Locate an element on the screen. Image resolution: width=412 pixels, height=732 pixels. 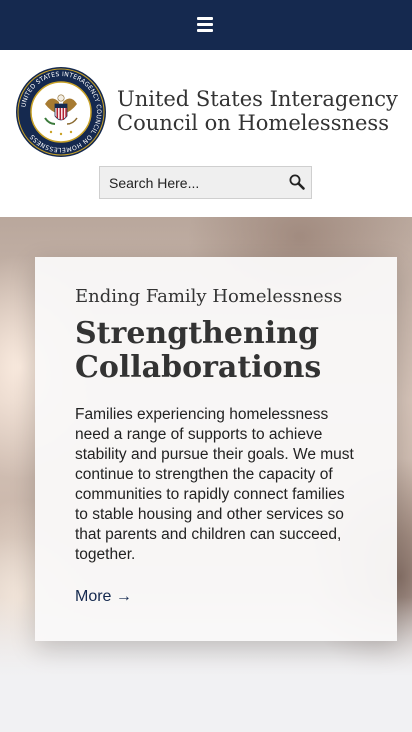
top-nav-bar is located at coordinates (206, 25).